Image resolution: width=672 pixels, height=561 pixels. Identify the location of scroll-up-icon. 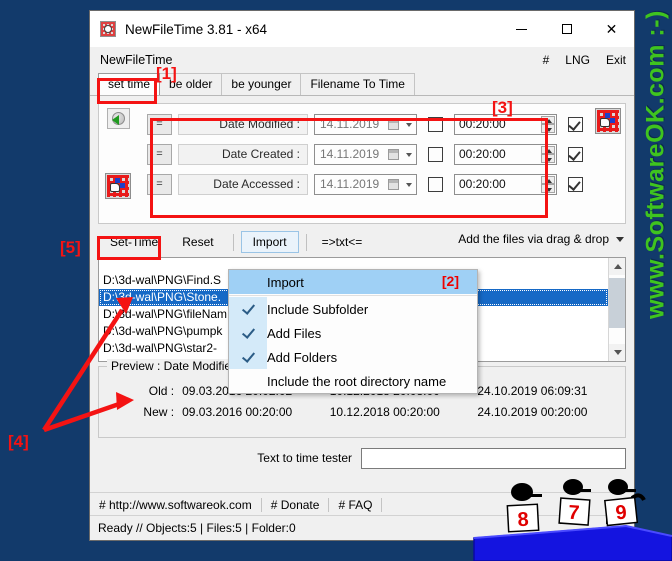
(617, 266).